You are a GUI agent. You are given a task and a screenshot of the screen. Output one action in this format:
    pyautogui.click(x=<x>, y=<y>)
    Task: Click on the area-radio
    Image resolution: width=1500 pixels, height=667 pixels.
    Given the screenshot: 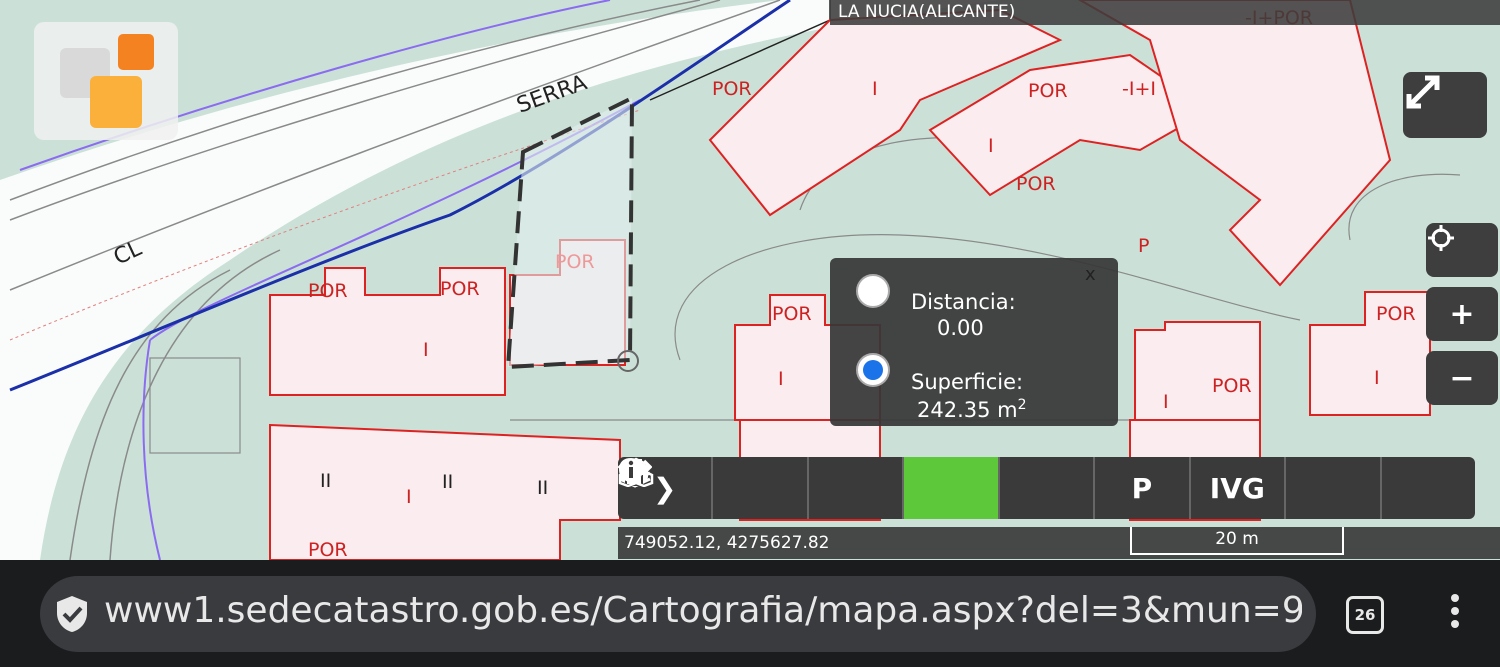 What is the action you would take?
    pyautogui.click(x=873, y=370)
    